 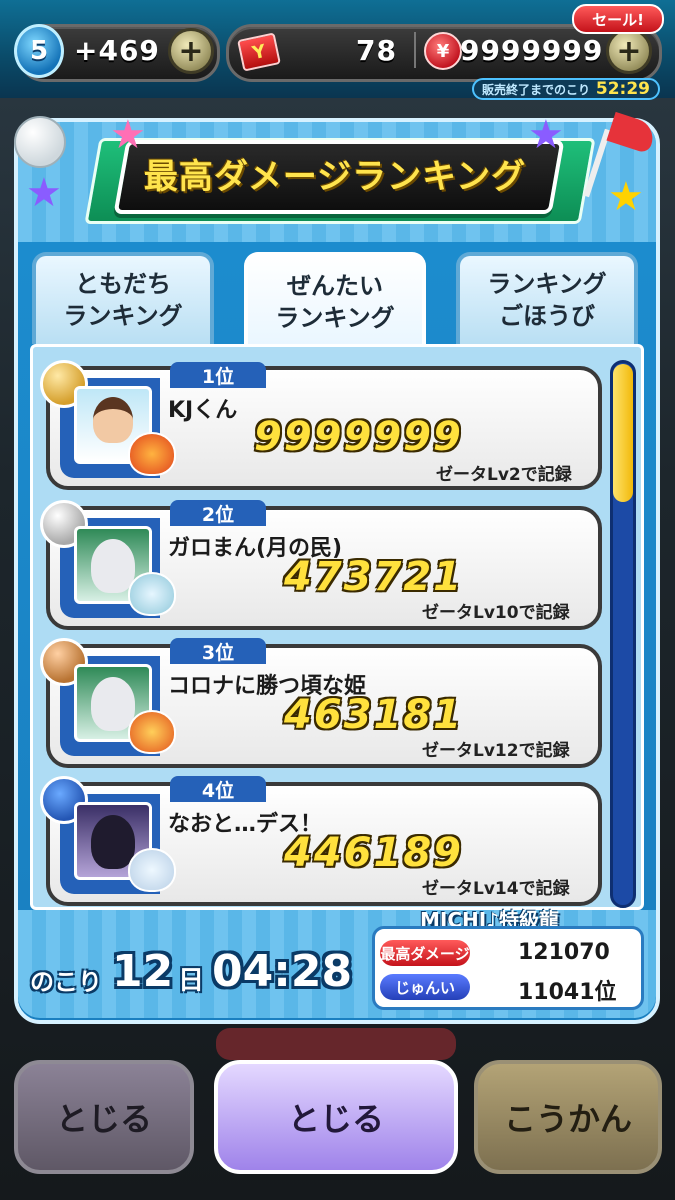 I want to click on tab-label-line1: ともだち, so click(x=123, y=284).